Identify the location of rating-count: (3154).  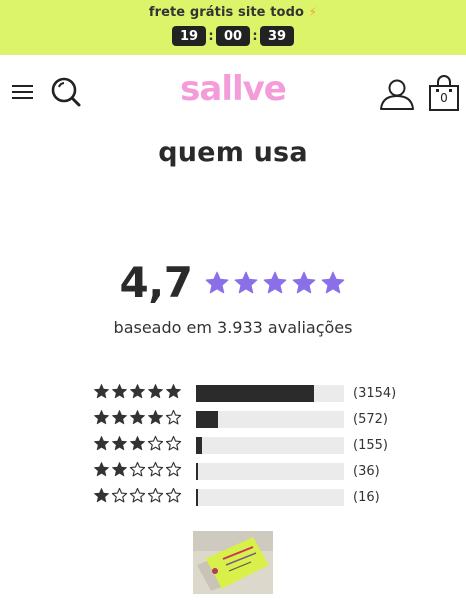
(375, 393).